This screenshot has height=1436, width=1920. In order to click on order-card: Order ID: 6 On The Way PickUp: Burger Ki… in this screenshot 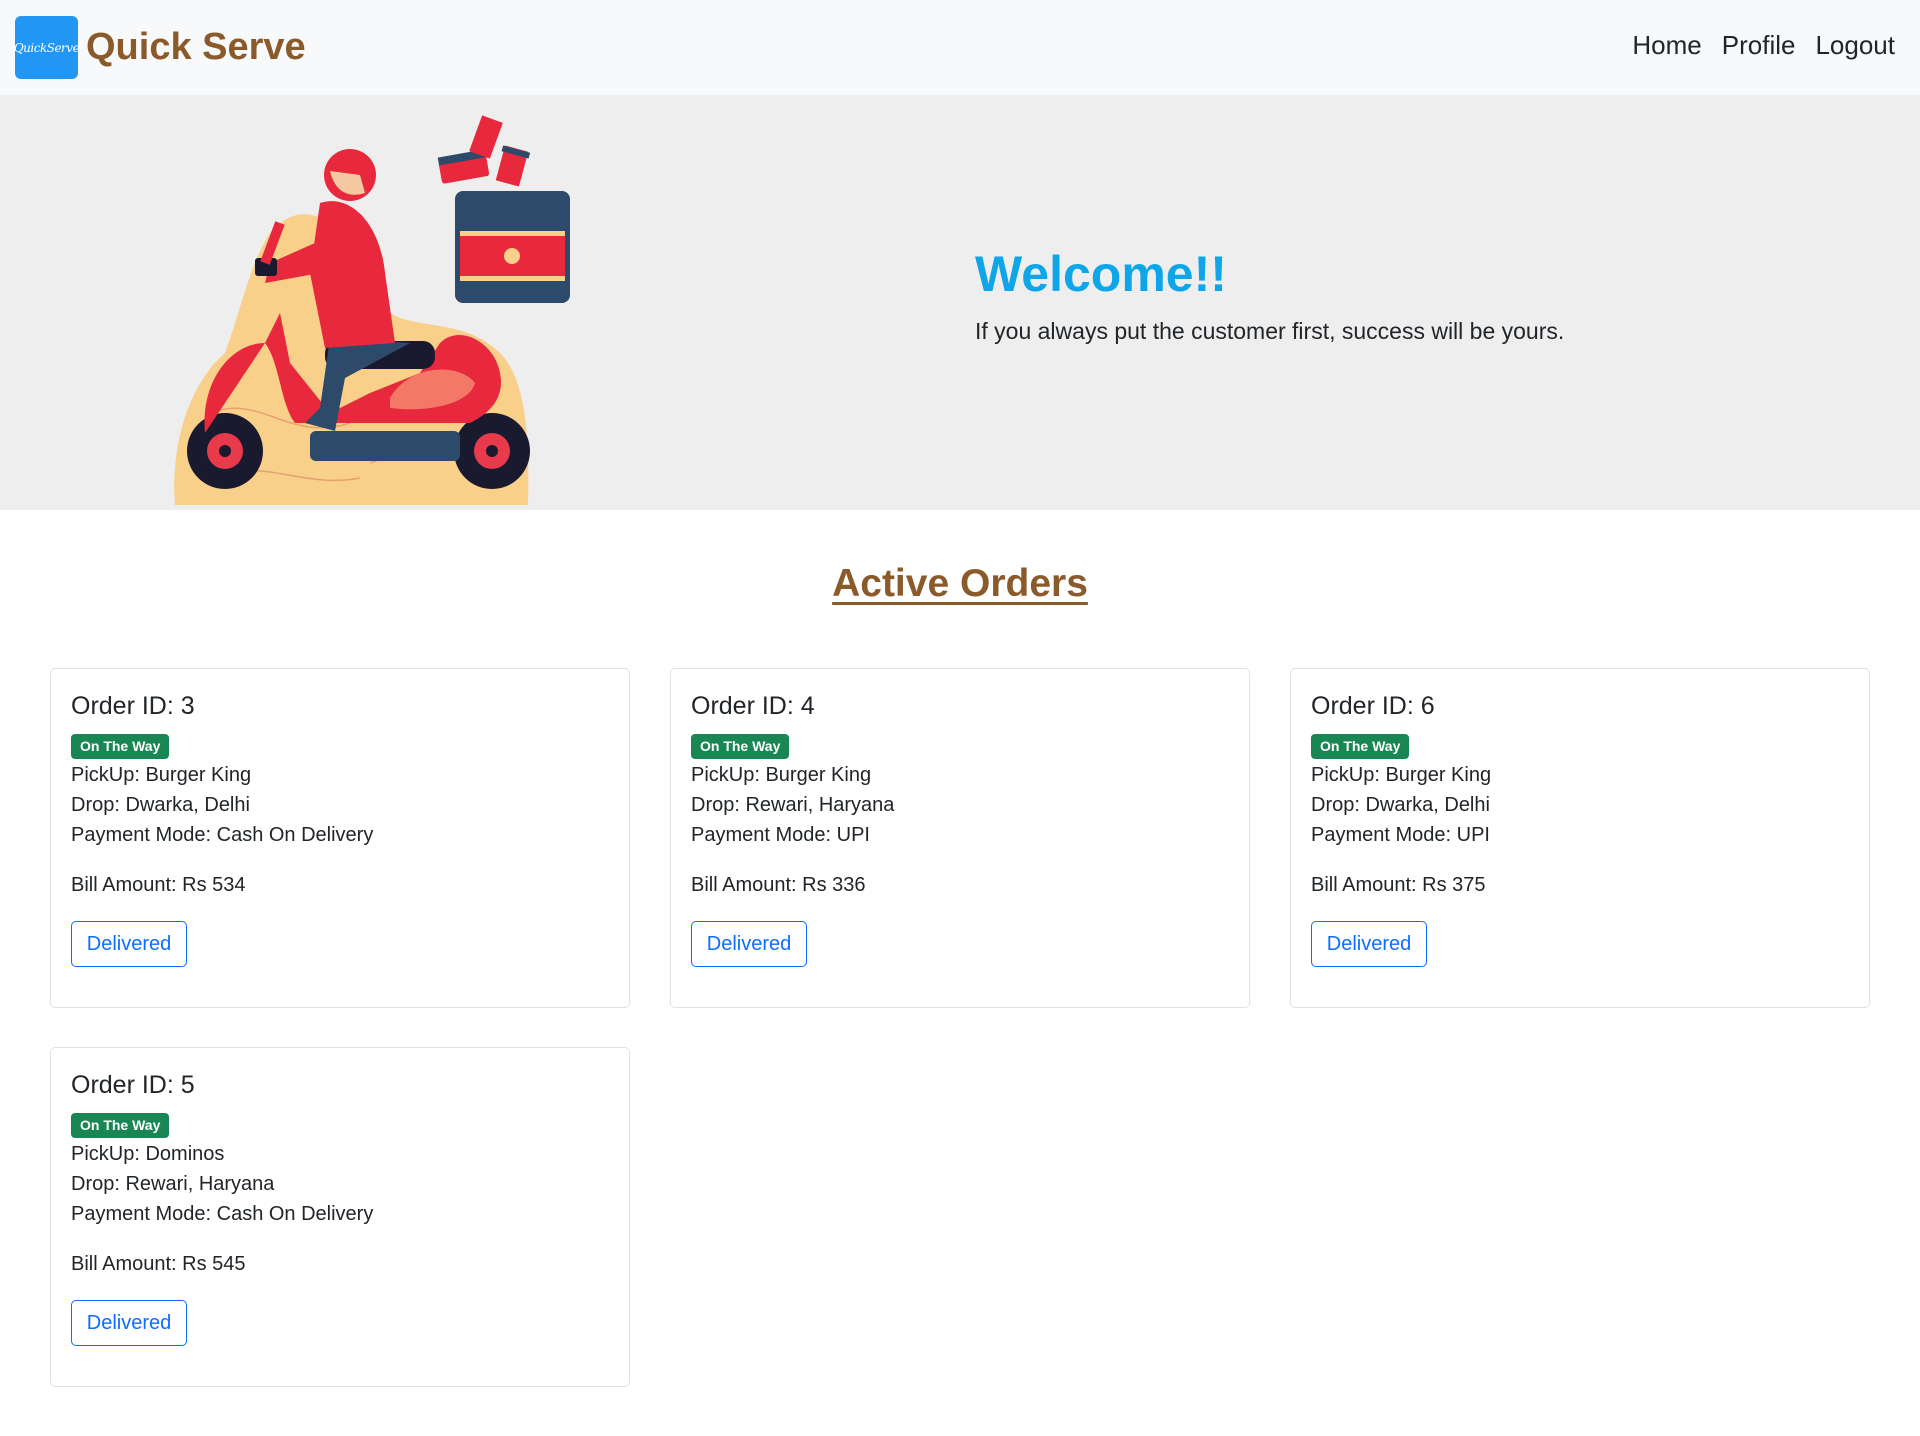, I will do `click(1580, 838)`.